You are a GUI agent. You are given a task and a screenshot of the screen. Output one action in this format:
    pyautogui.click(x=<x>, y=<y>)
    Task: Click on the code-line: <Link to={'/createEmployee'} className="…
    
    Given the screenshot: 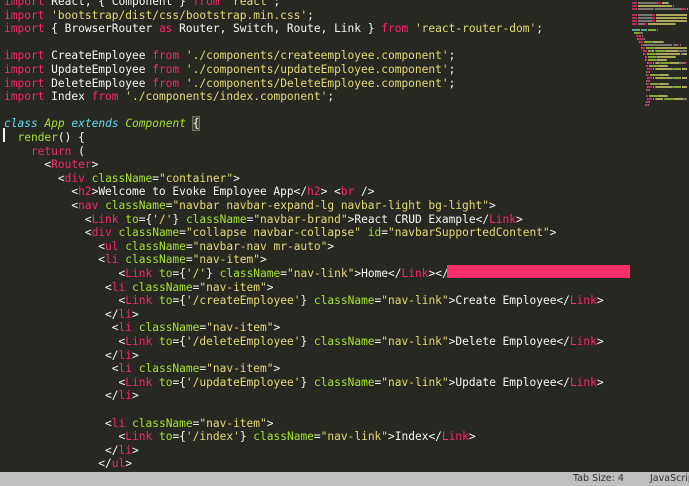 What is the action you would take?
    pyautogui.click(x=304, y=301)
    